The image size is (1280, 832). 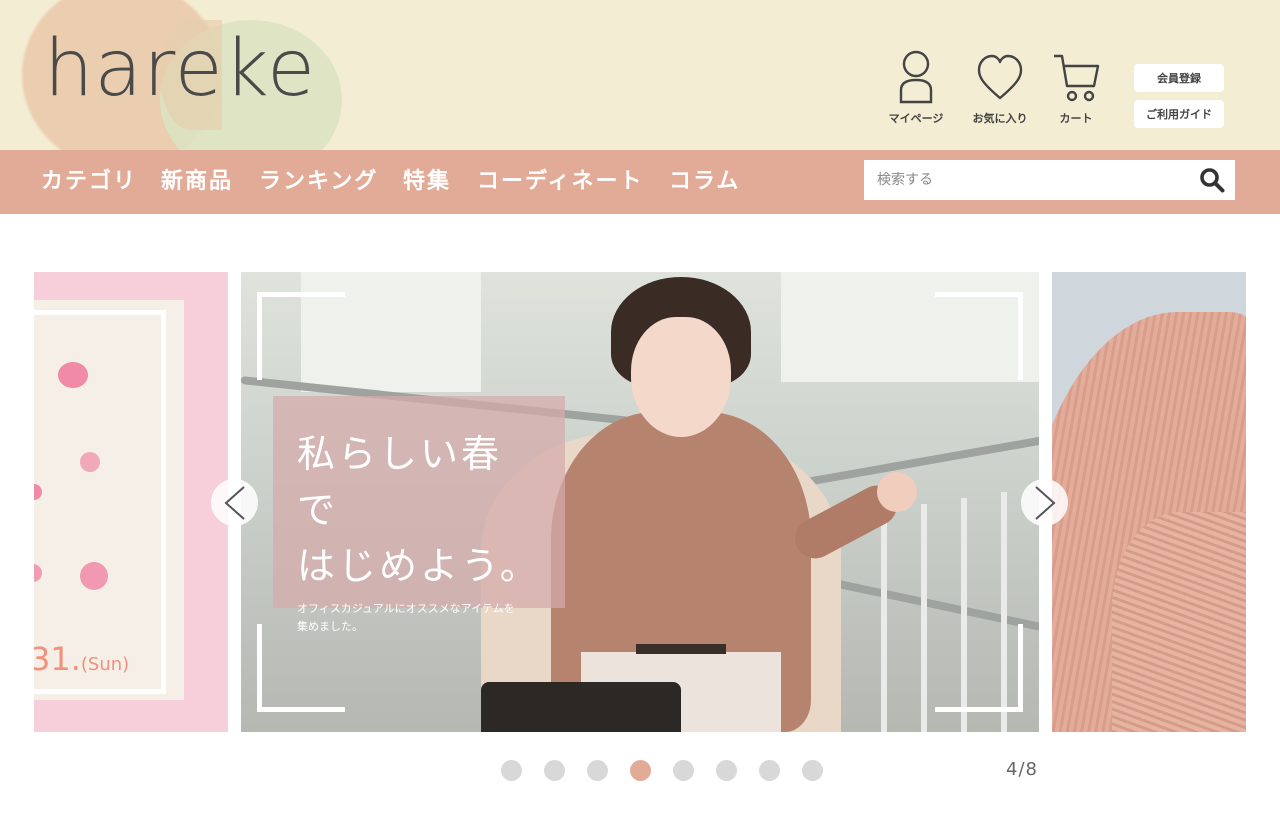 I want to click on carousel-slide-prev: 31.(Sun), so click(x=131, y=502).